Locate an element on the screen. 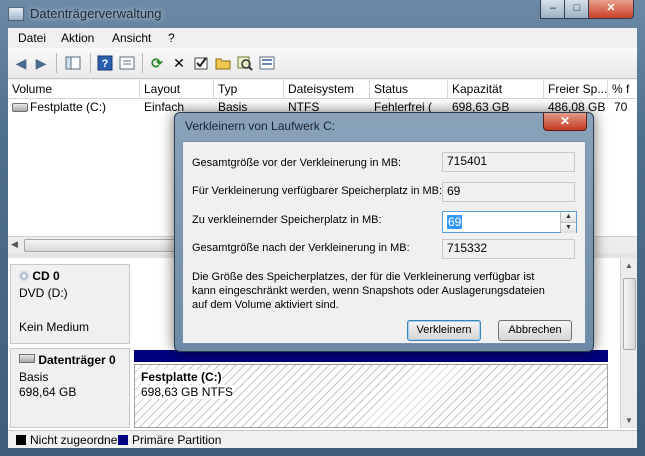  menu-aktion: Aktion is located at coordinates (77, 38).